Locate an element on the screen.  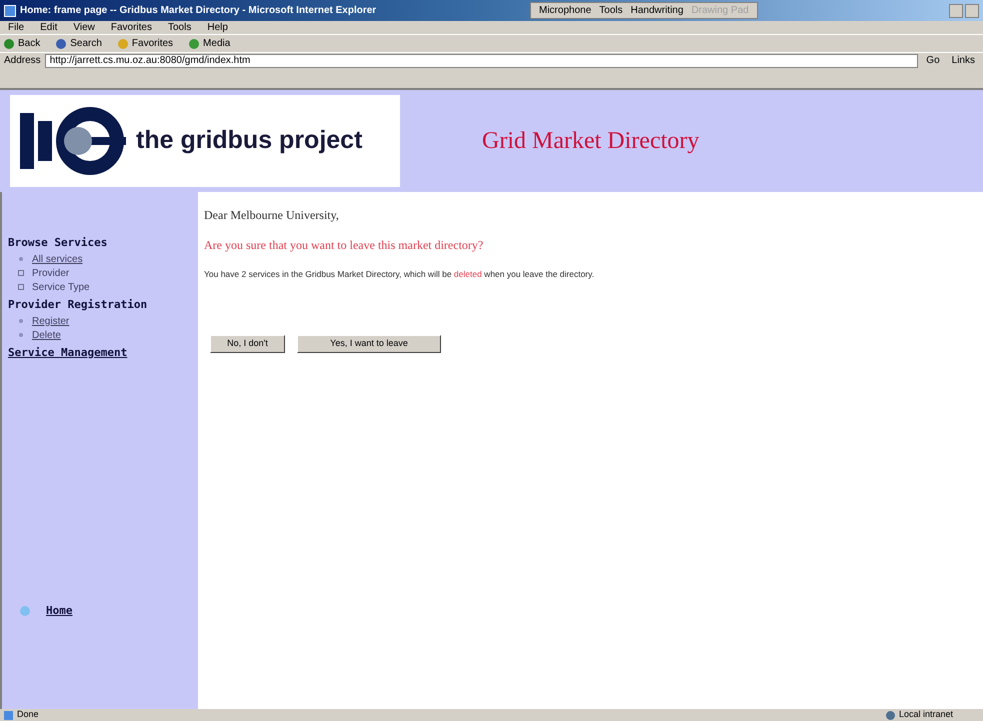
toolbar-button: Favorites is located at coordinates (146, 43).